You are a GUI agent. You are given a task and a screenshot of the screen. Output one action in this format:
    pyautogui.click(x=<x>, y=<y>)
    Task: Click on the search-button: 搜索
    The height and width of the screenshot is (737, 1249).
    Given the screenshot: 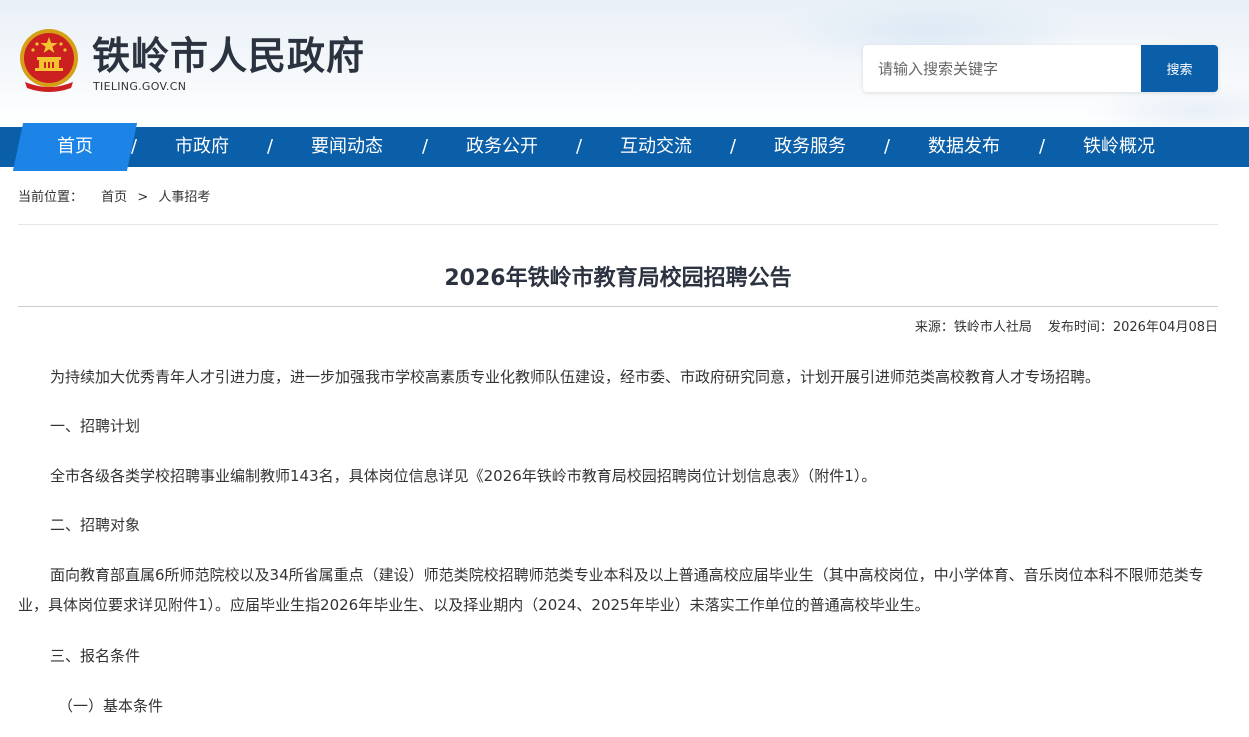 What is the action you would take?
    pyautogui.click(x=1179, y=68)
    